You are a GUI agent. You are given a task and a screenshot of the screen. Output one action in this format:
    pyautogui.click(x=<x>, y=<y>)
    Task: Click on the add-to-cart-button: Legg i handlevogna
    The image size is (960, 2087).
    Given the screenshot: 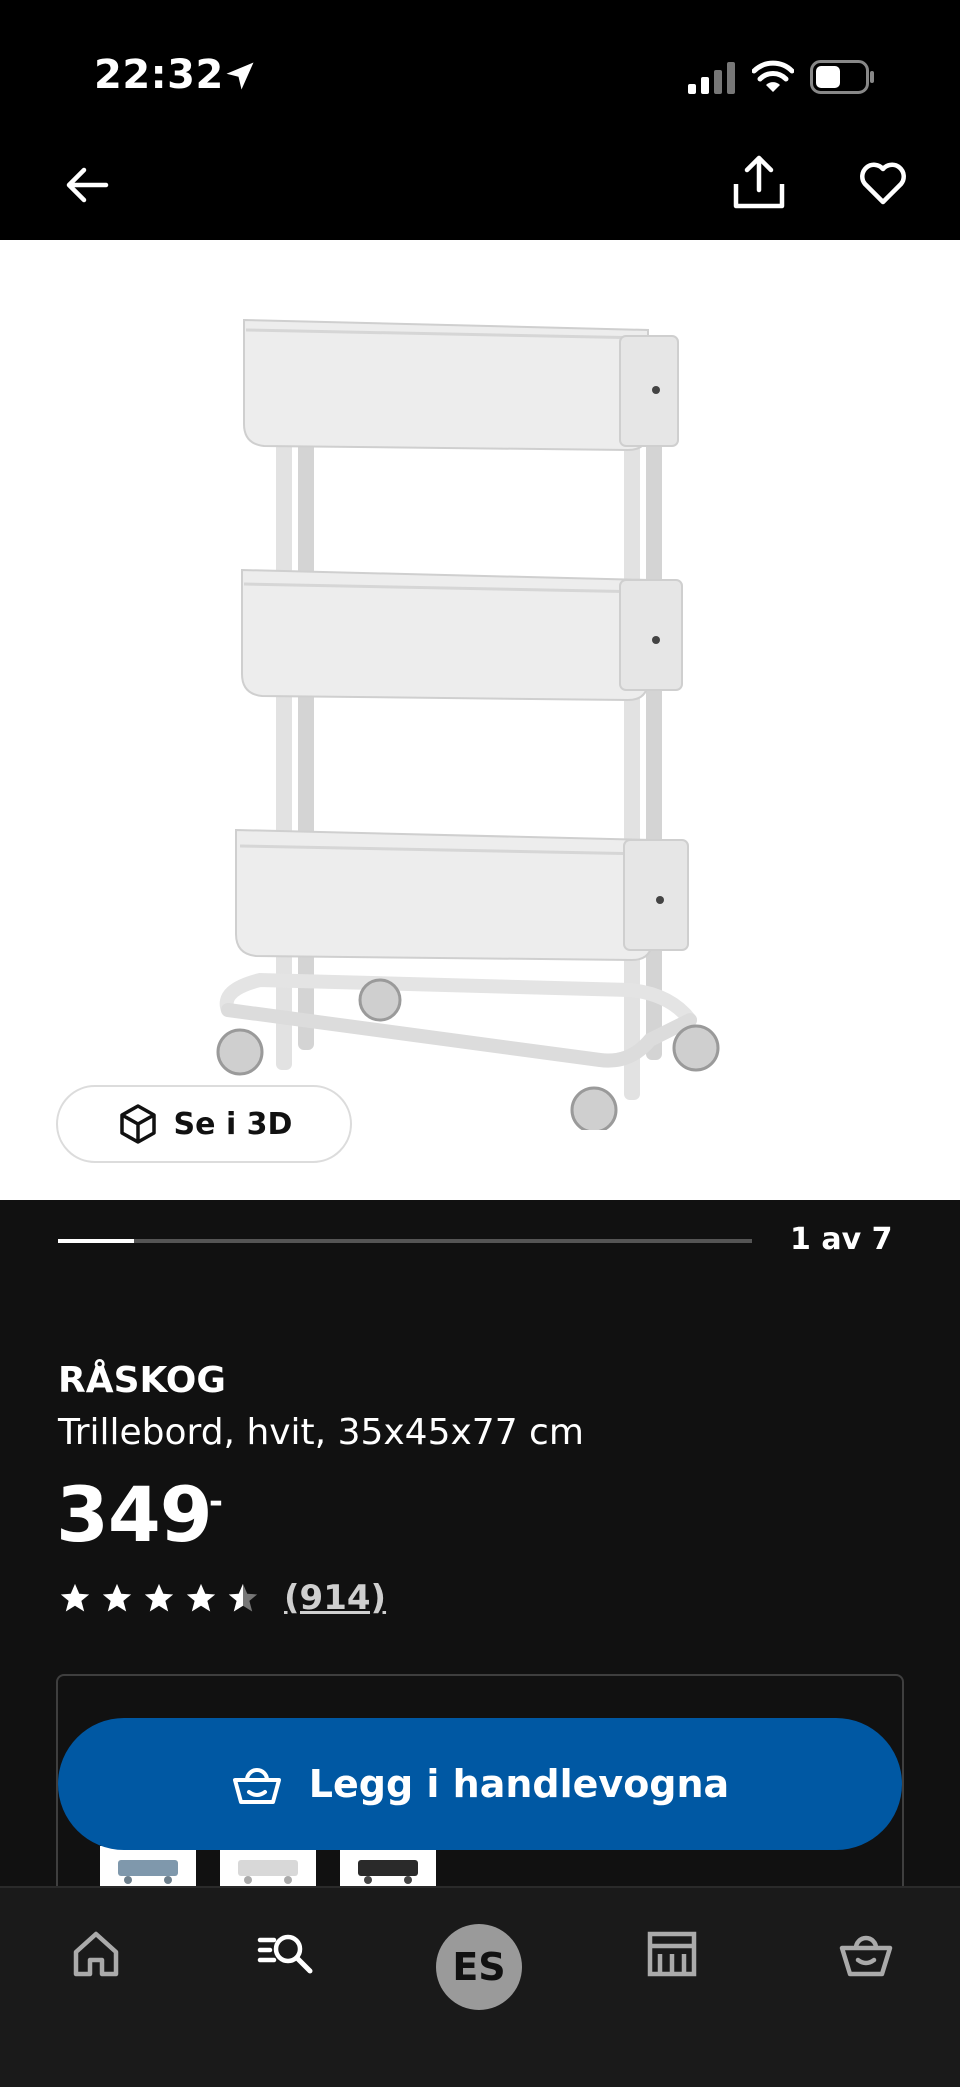 What is the action you would take?
    pyautogui.click(x=480, y=1784)
    